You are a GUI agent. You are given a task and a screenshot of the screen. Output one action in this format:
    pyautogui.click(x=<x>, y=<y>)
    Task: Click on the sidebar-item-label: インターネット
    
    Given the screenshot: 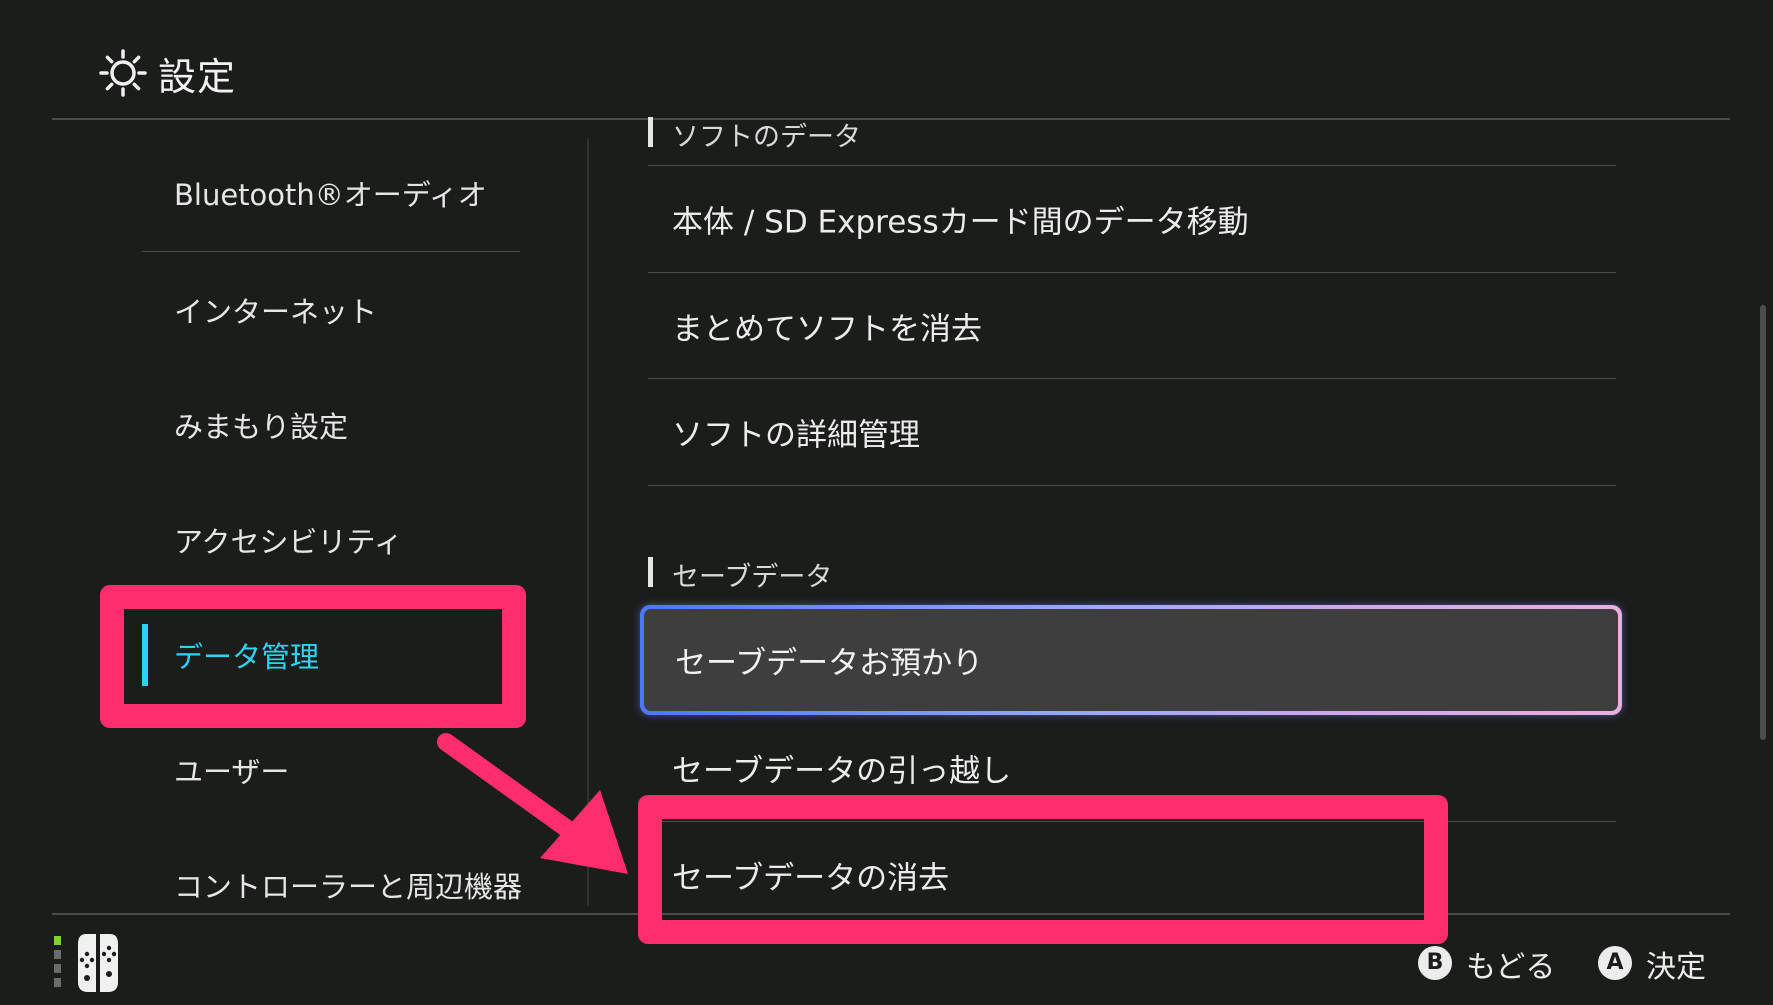 What is the action you would take?
    pyautogui.click(x=276, y=312)
    